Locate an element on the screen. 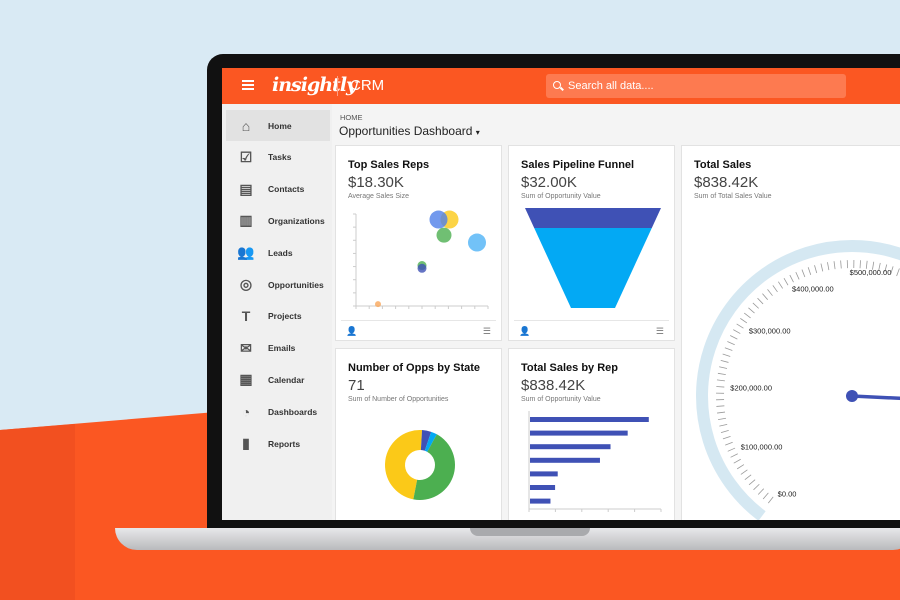  sidebar-item-home: ⌂ Home is located at coordinates (278, 125).